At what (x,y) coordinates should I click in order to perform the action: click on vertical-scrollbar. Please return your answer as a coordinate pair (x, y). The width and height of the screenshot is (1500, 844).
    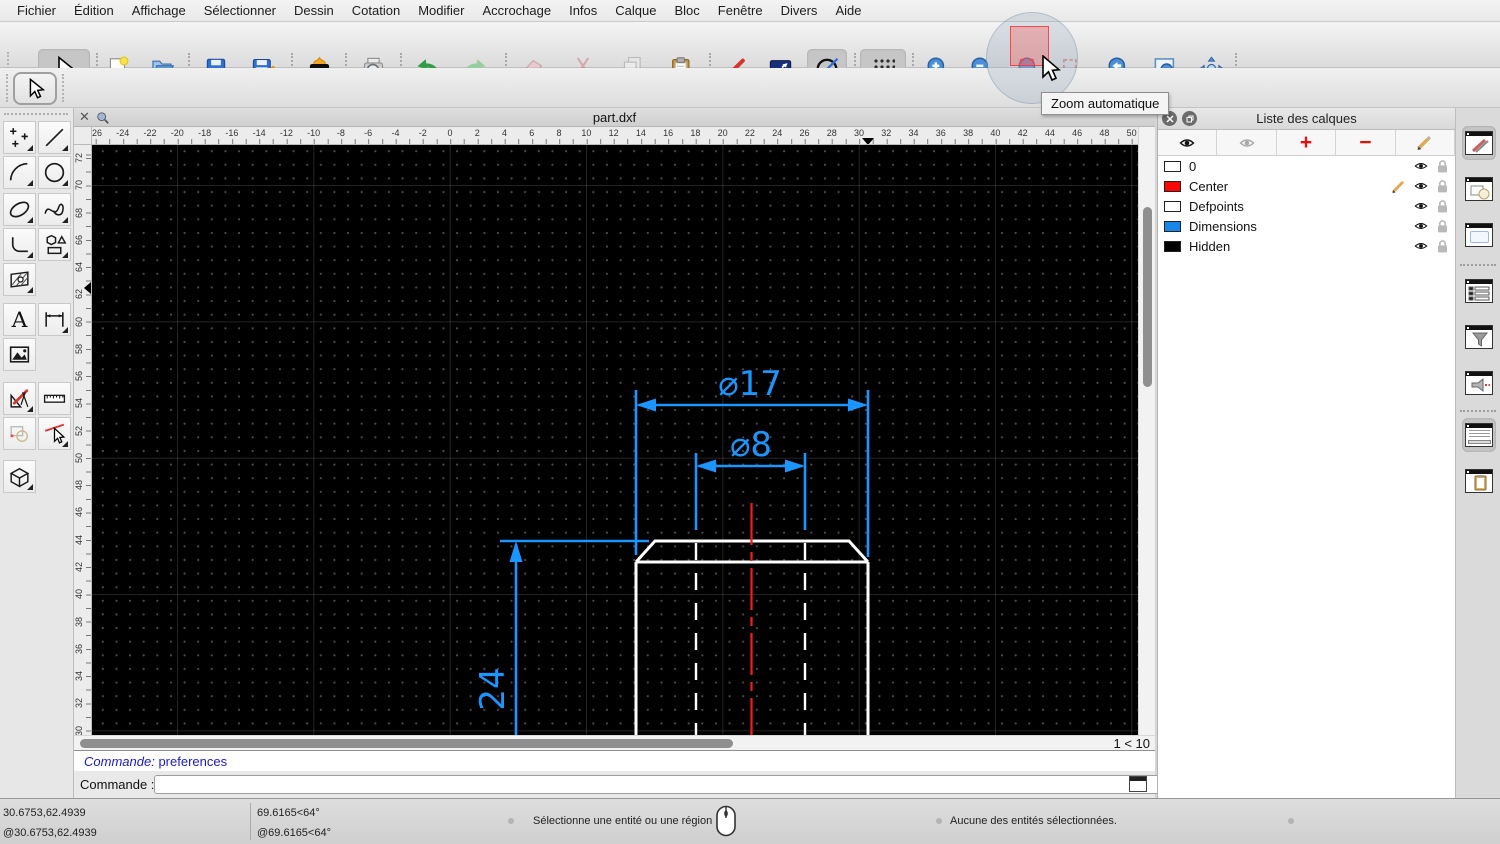
    Looking at the image, I should click on (1147, 431).